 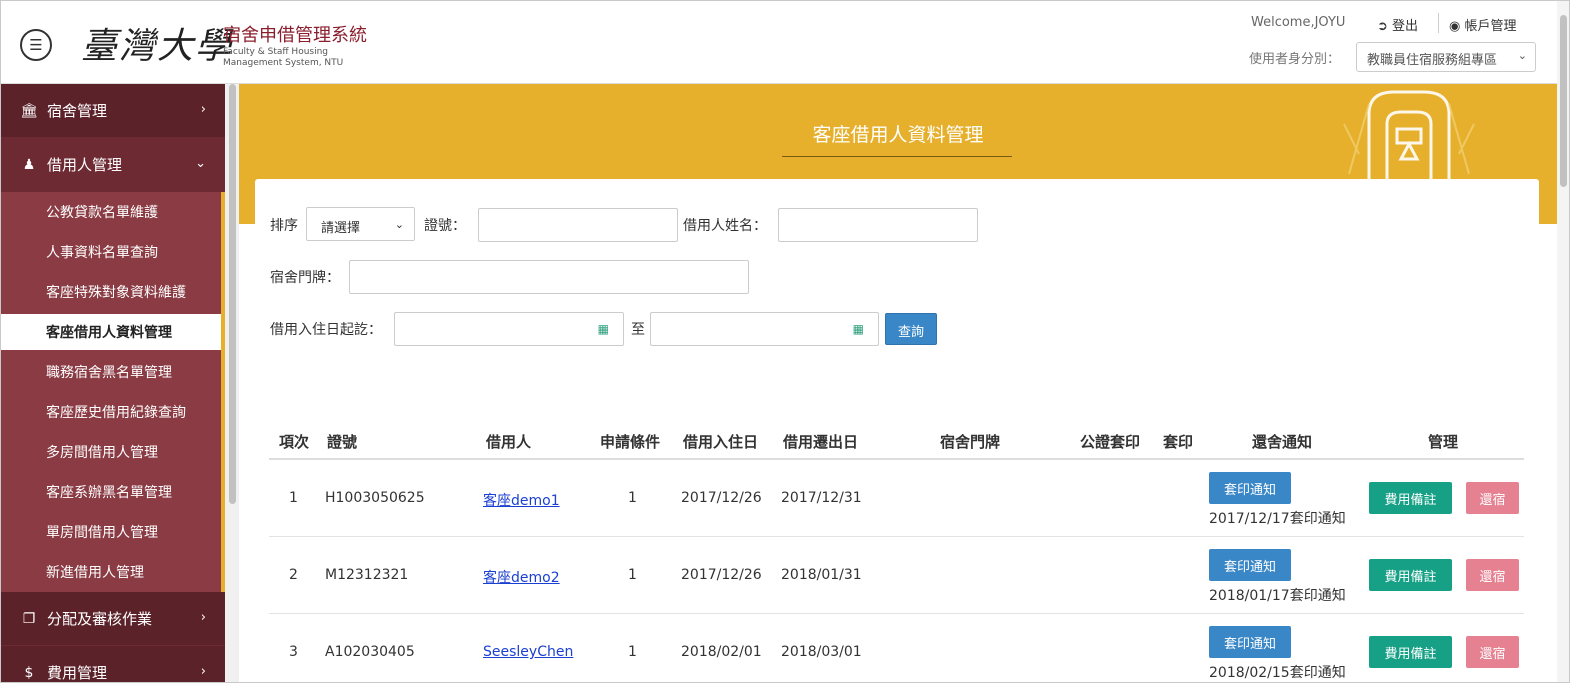 I want to click on table-header-divider, so click(x=896, y=459).